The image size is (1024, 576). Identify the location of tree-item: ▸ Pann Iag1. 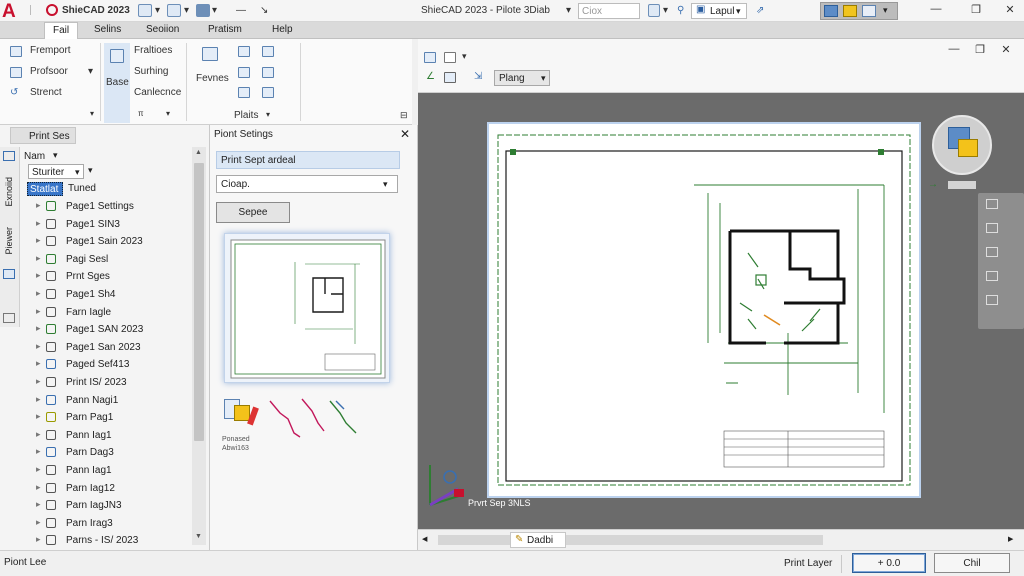
(118, 435).